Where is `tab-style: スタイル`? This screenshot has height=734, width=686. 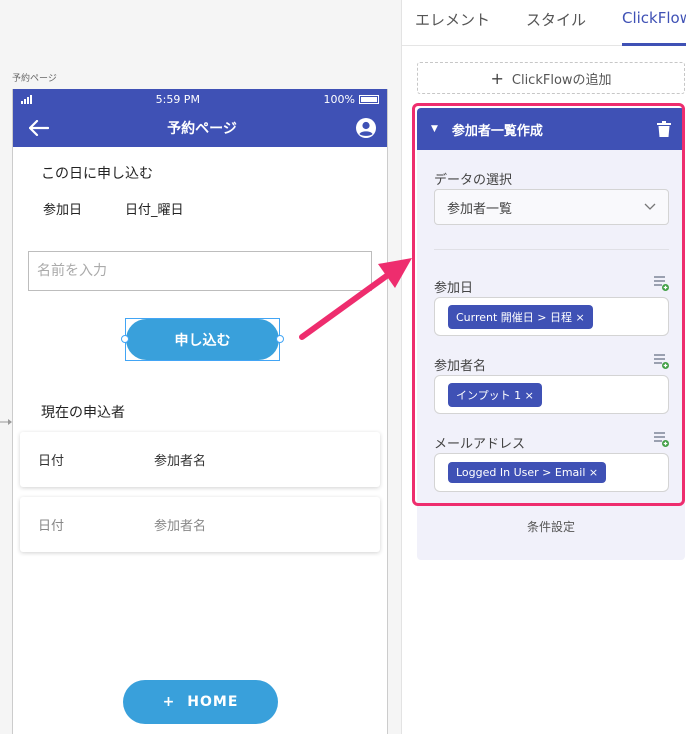
tab-style: スタイル is located at coordinates (556, 19).